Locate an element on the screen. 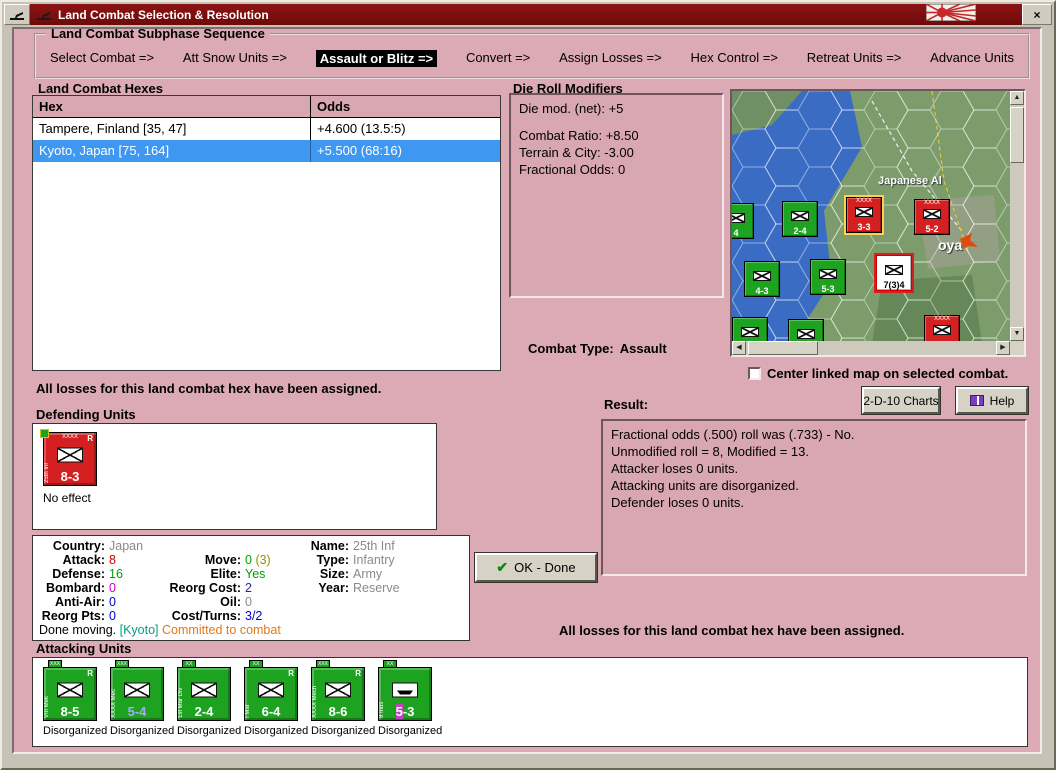 This screenshot has height=770, width=1056. unit-strength-highlight: 5 is located at coordinates (399, 711).